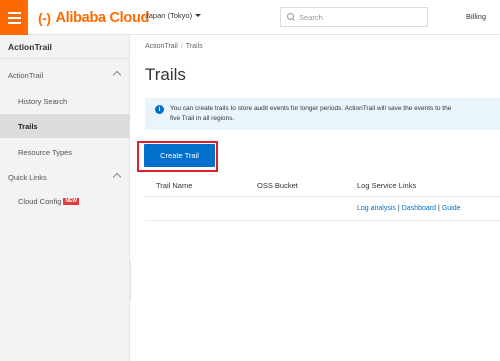 The height and width of the screenshot is (361, 500). What do you see at coordinates (161, 46) in the screenshot?
I see `breadcrumb-item-actiontrail: ActionTrail` at bounding box center [161, 46].